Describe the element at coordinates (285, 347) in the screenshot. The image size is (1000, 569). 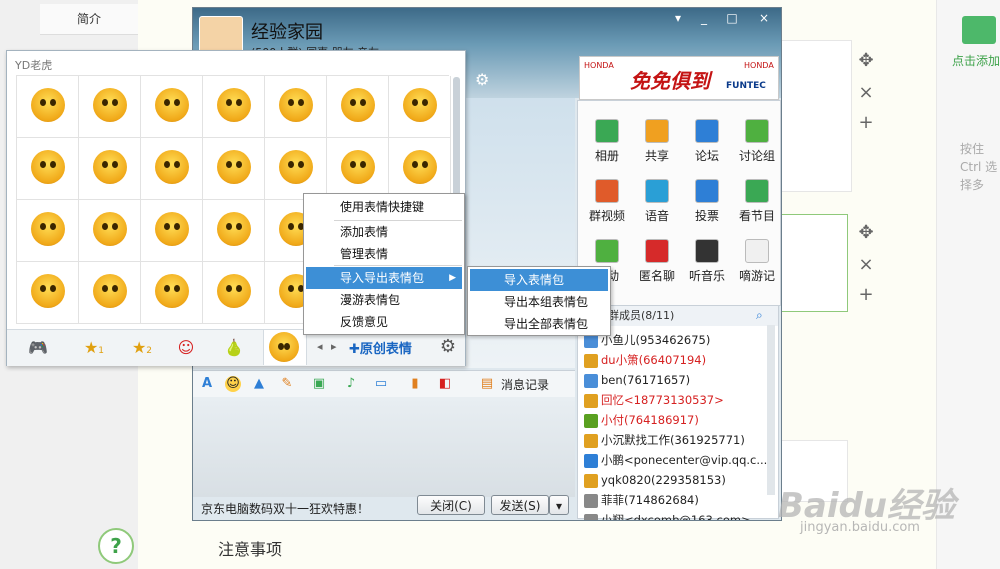
I see `emoji-tab-yd-tiger` at that location.